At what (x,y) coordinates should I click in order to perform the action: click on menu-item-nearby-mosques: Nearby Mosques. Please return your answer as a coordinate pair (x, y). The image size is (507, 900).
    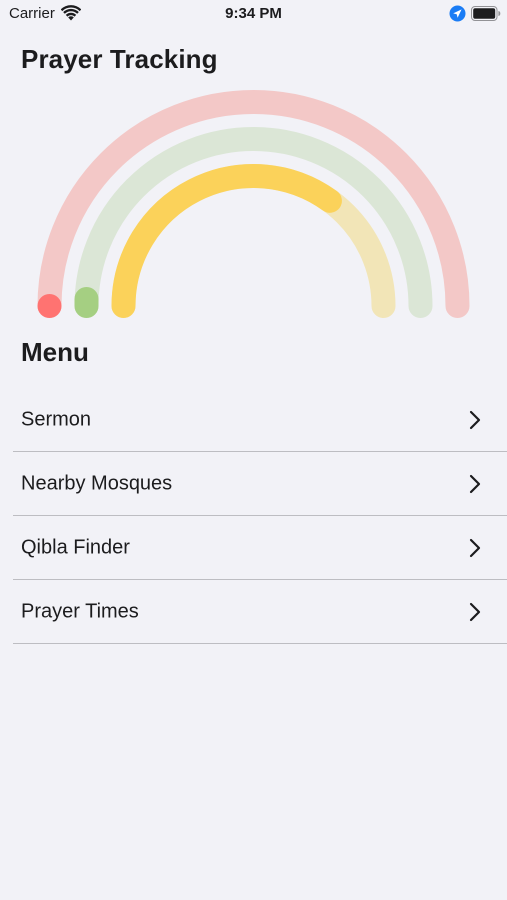
    Looking at the image, I should click on (253, 484).